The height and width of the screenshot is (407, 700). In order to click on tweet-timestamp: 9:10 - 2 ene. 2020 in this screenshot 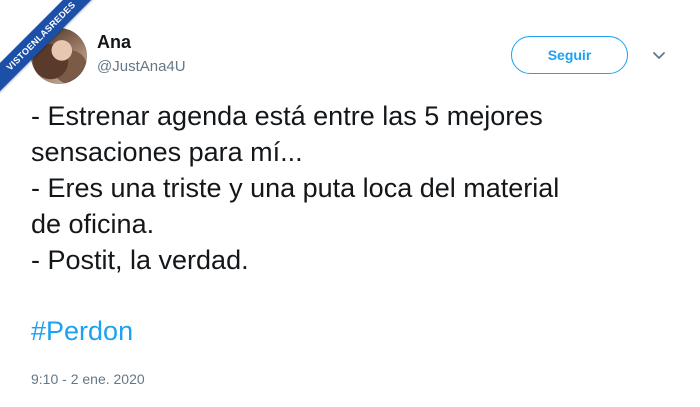, I will do `click(88, 379)`.